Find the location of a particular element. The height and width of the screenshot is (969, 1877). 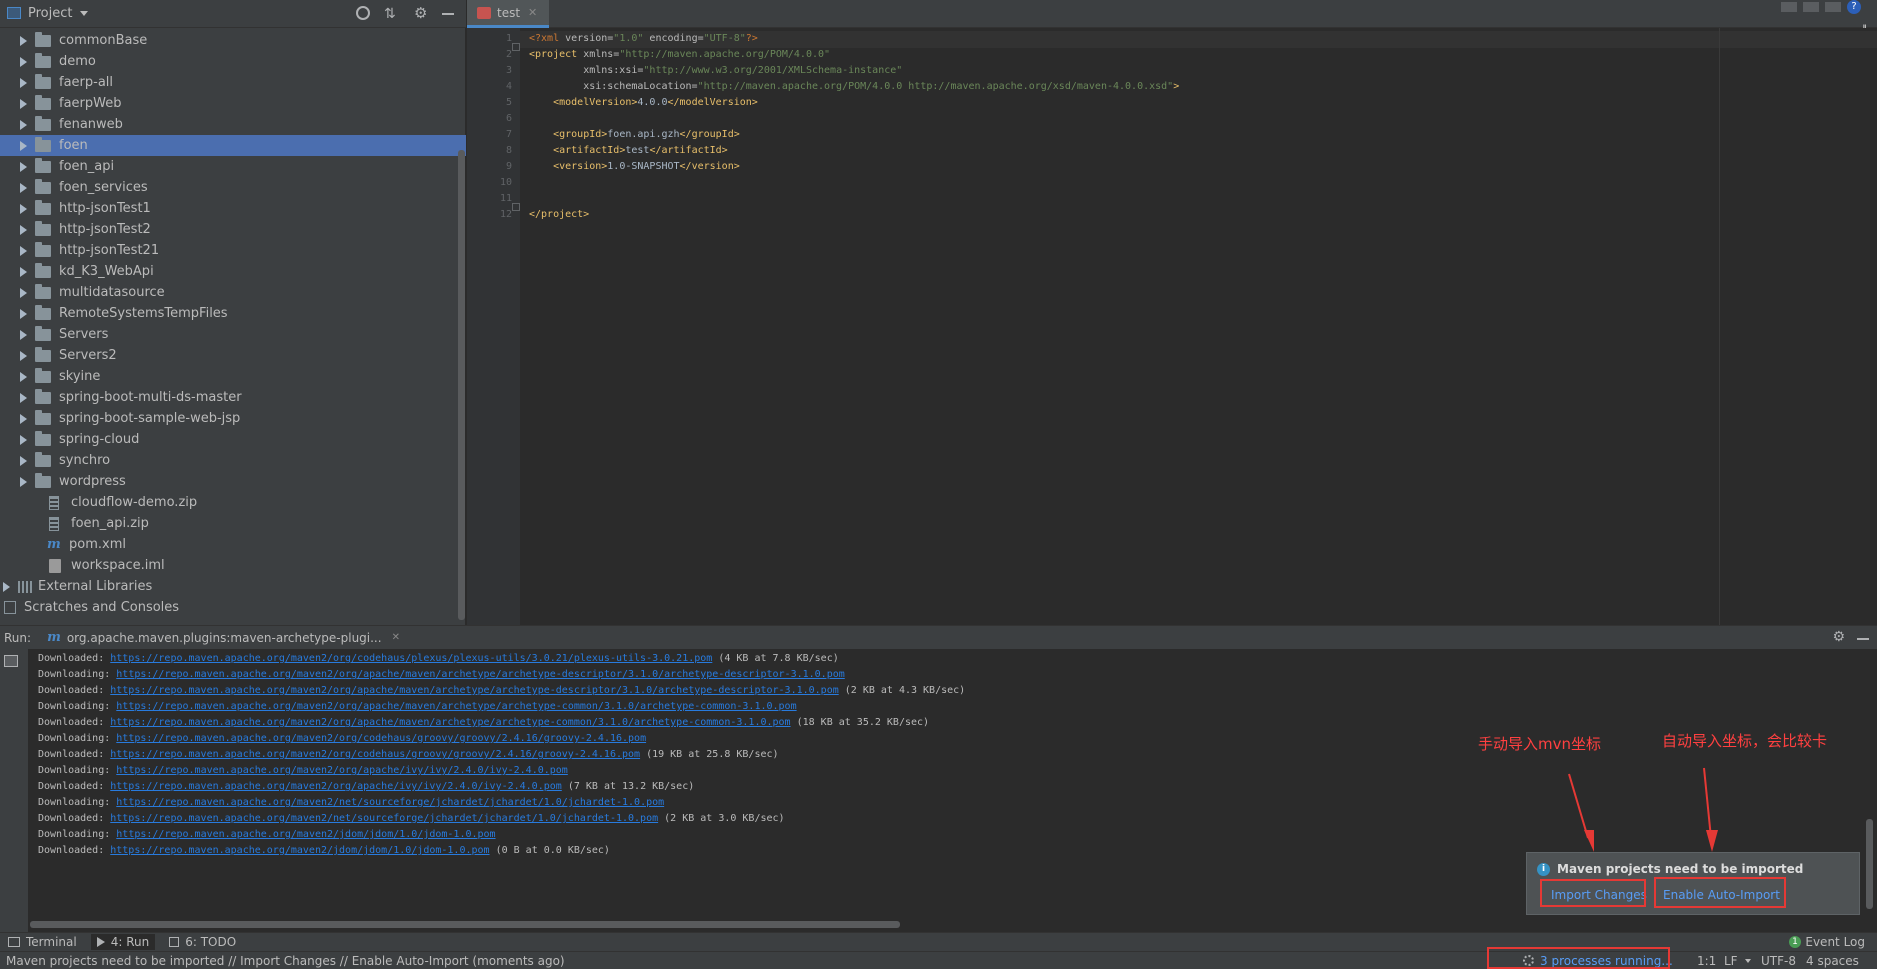

tree-item-cloudflow-demo-zip: cloudflow-demo.zip is located at coordinates (233, 502).